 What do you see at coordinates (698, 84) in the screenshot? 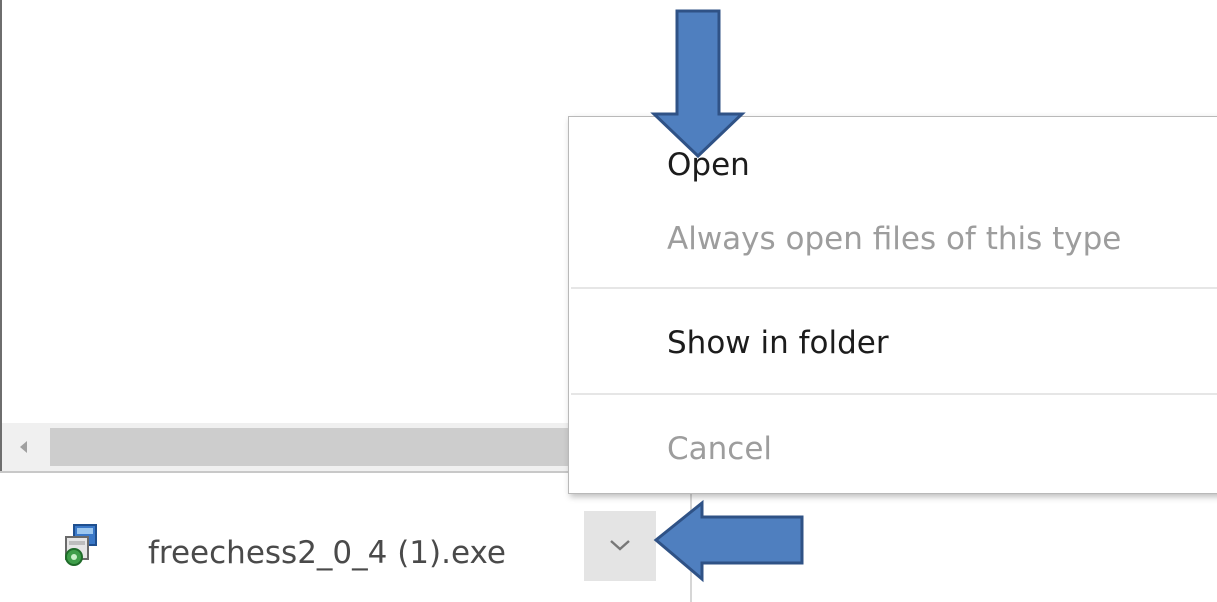
I see `arrow-down-icon` at bounding box center [698, 84].